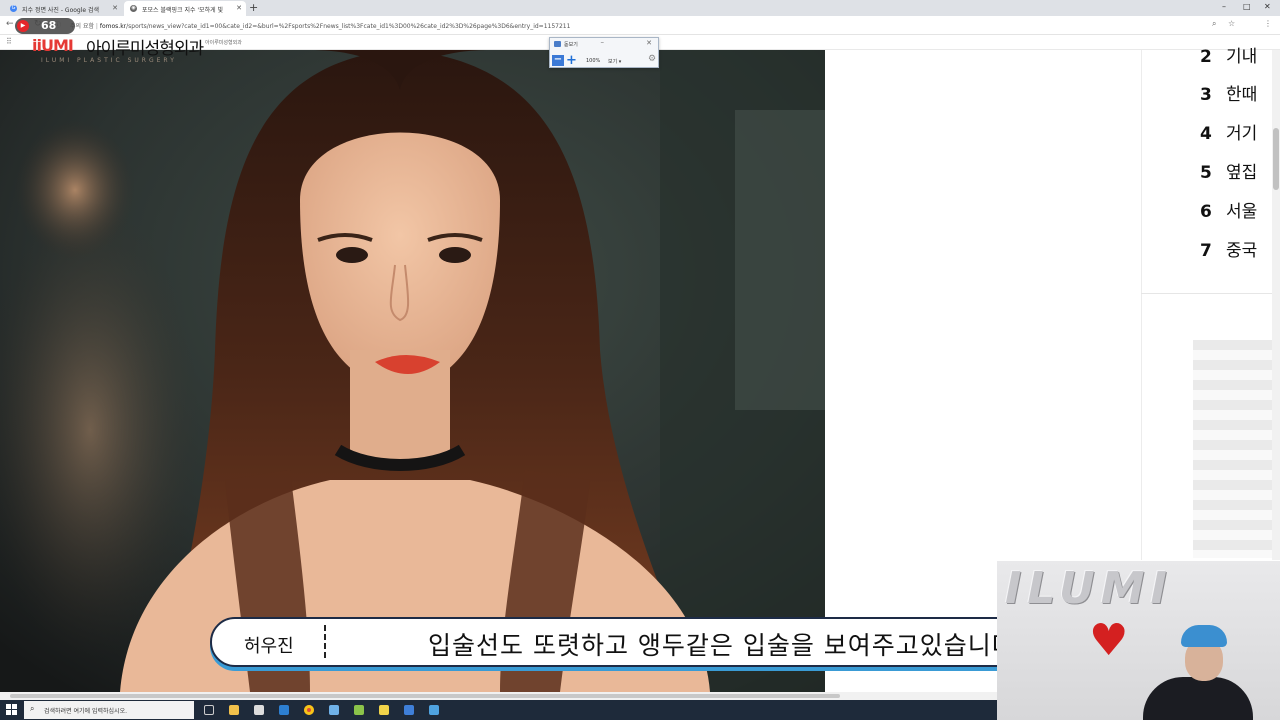  What do you see at coordinates (1231, 23) in the screenshot?
I see `star-icon: ☆` at bounding box center [1231, 23].